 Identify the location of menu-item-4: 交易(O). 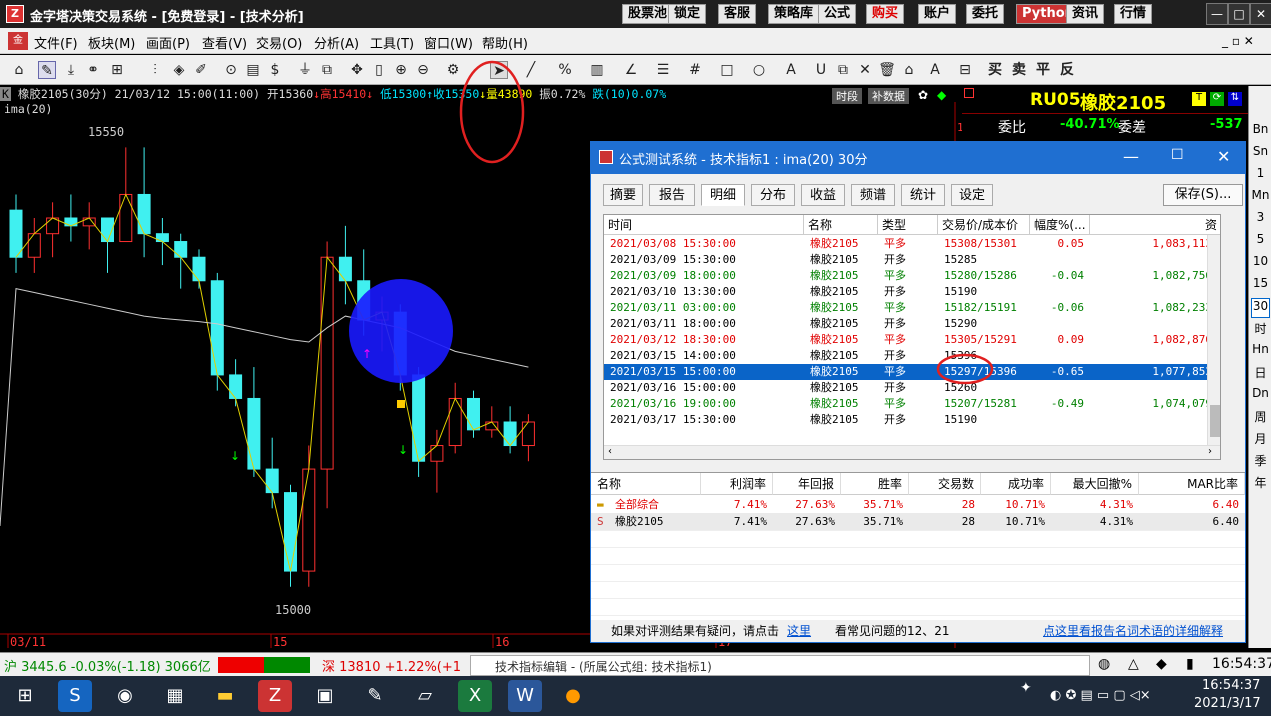
(279, 42).